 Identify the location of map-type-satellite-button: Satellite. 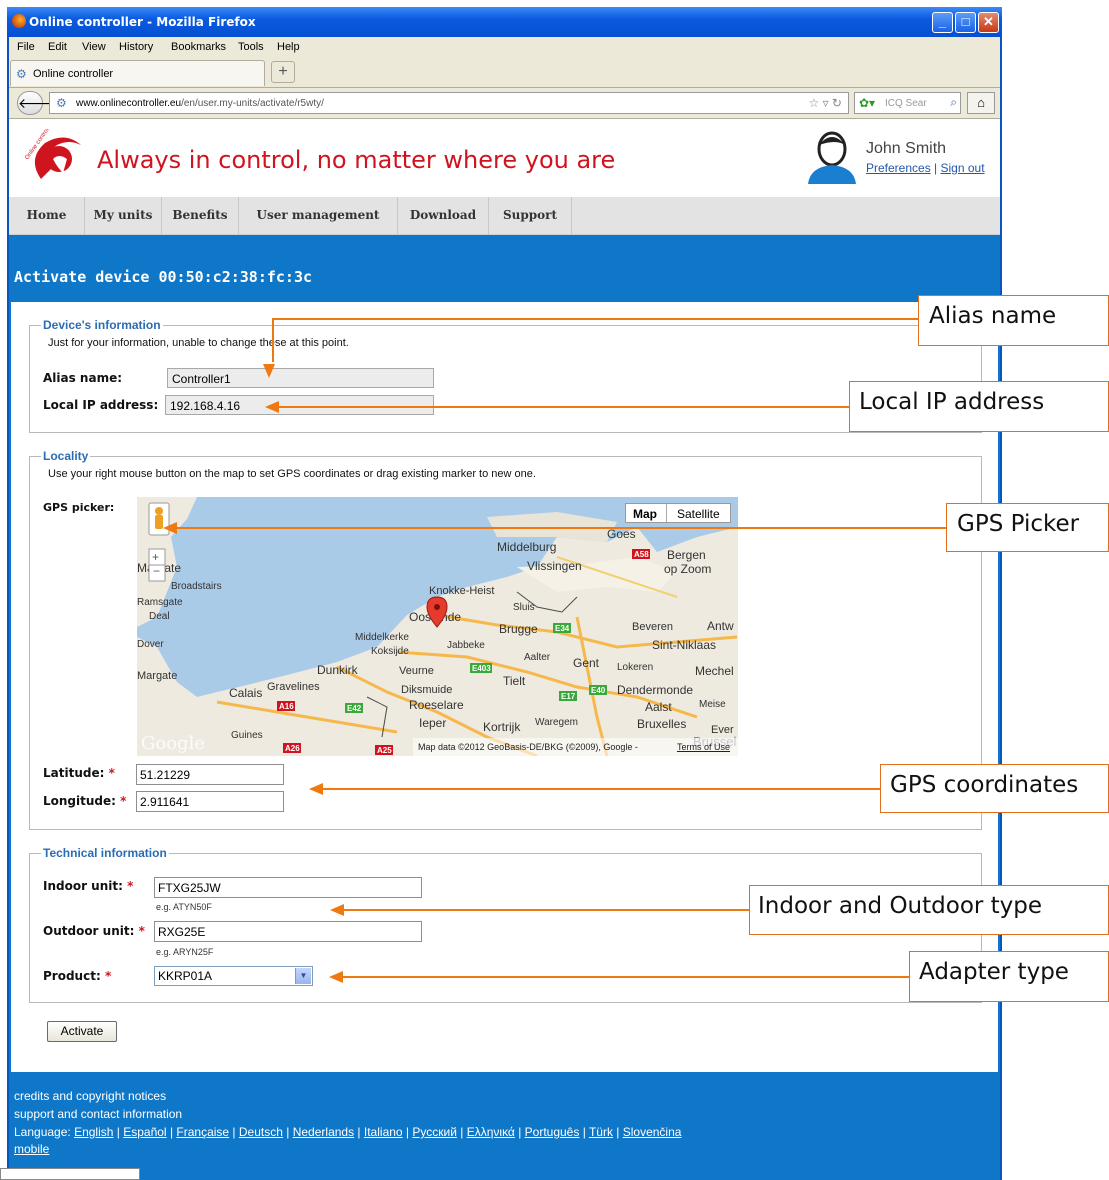
(698, 514).